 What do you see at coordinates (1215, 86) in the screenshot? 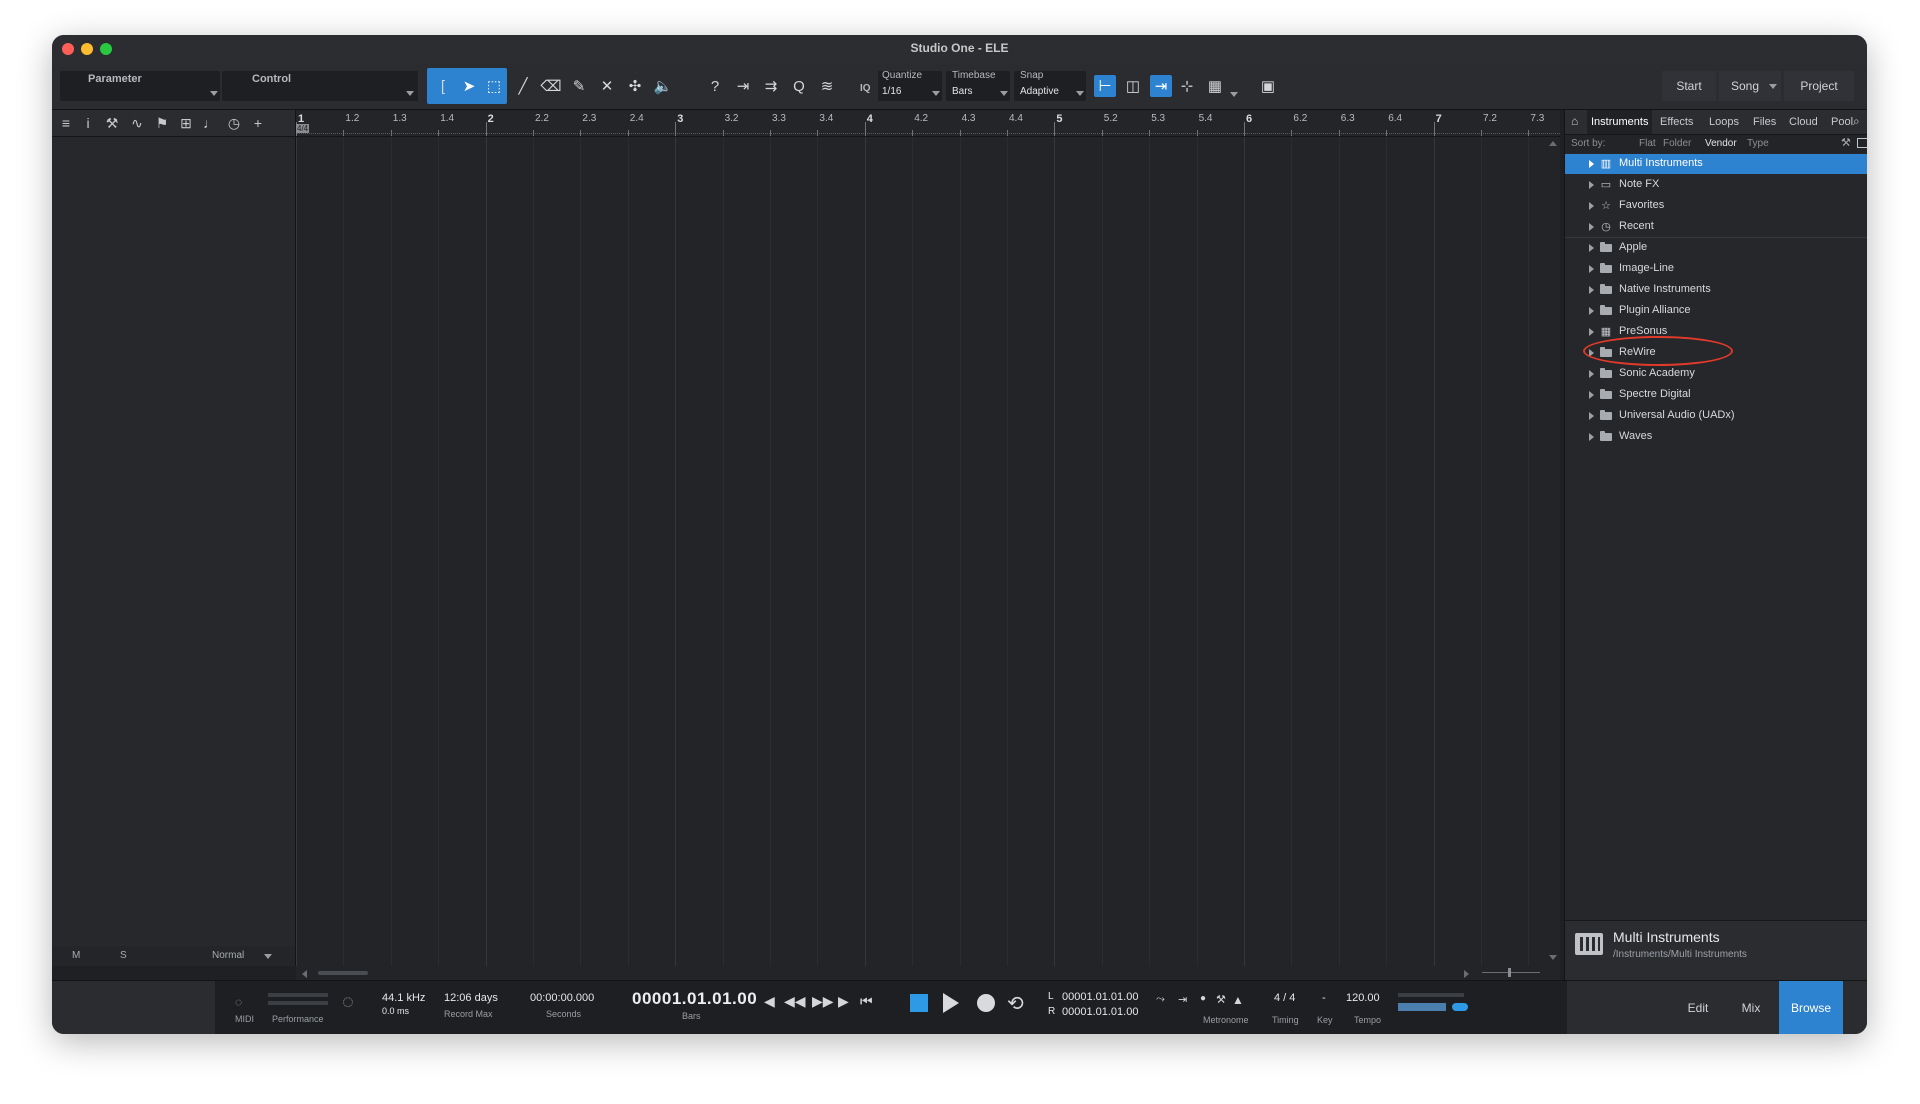
I see `grid-options-icon: ▦` at bounding box center [1215, 86].